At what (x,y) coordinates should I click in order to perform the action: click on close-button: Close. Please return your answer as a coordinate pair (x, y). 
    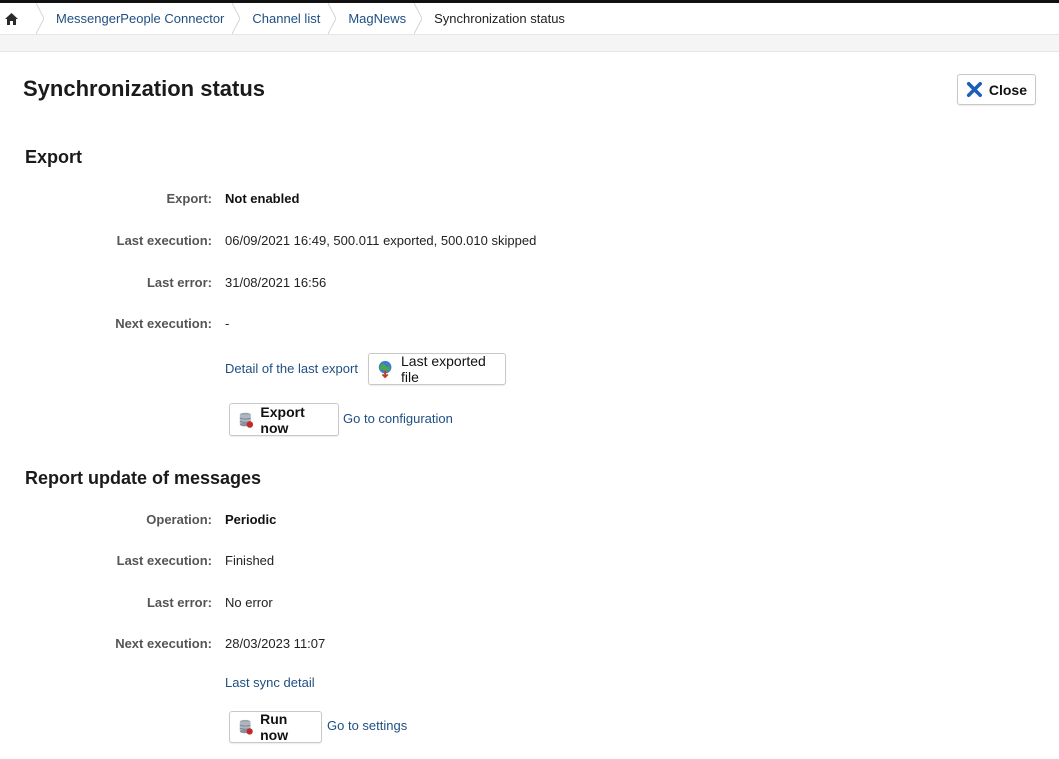
    Looking at the image, I should click on (996, 89).